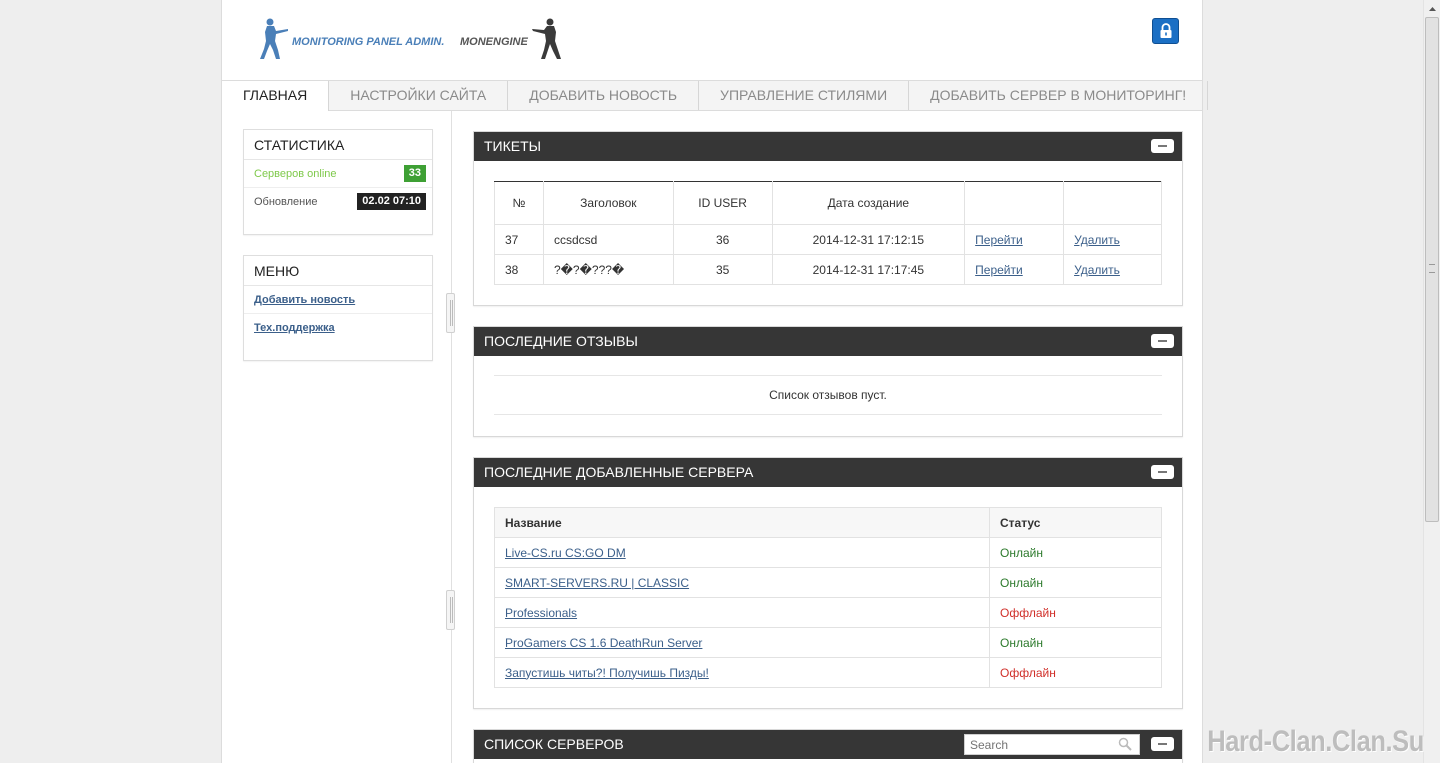  I want to click on tickets-title: ТИКЕТЫ, so click(513, 146).